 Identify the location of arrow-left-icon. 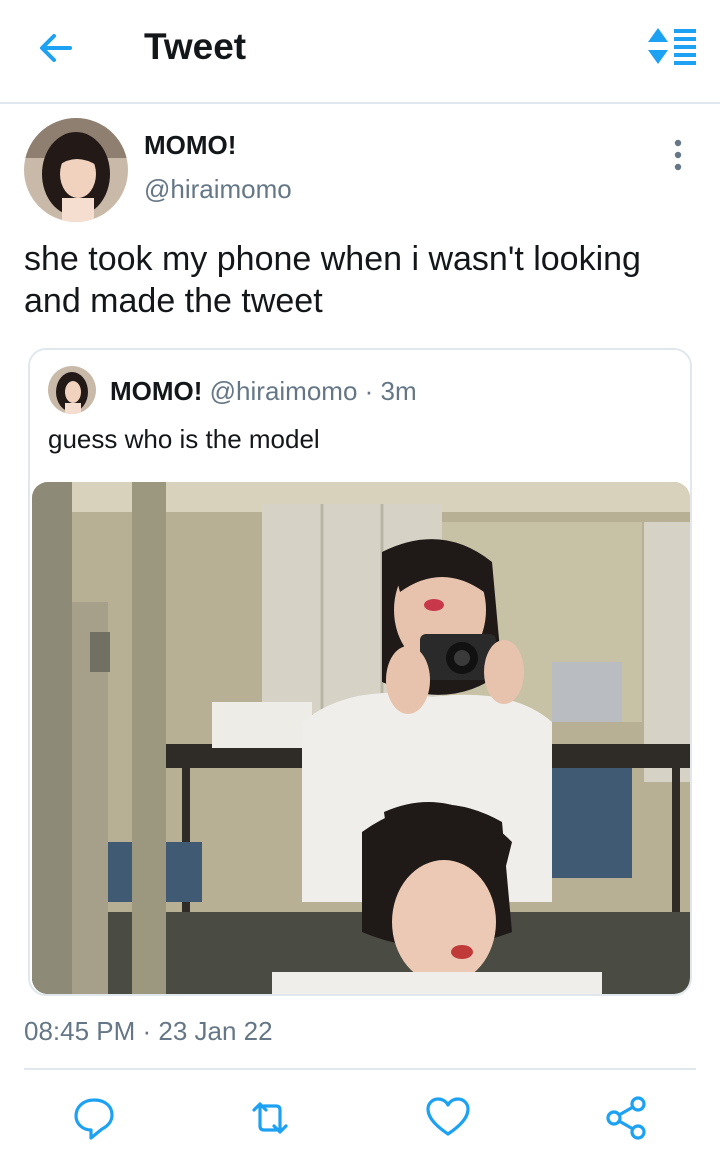
(56, 48).